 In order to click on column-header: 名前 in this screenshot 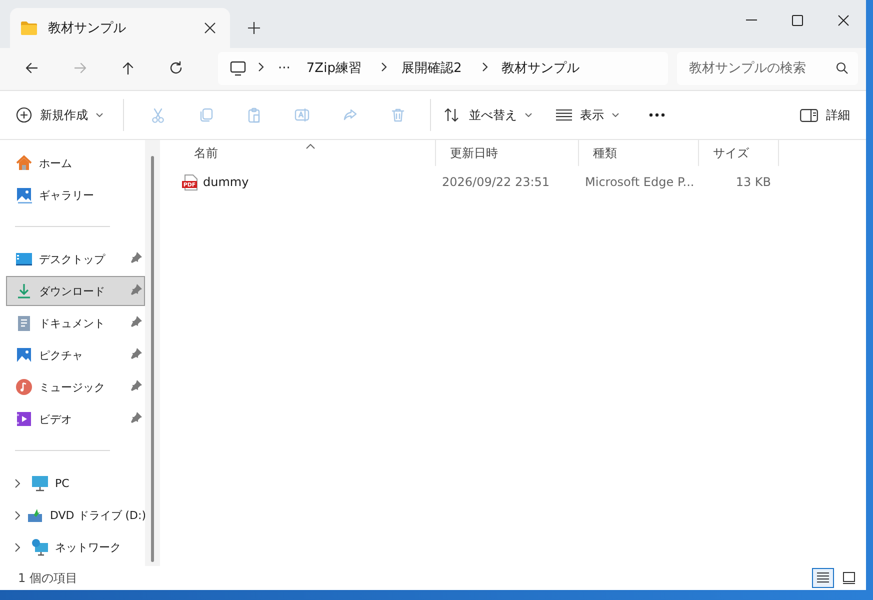, I will do `click(308, 153)`.